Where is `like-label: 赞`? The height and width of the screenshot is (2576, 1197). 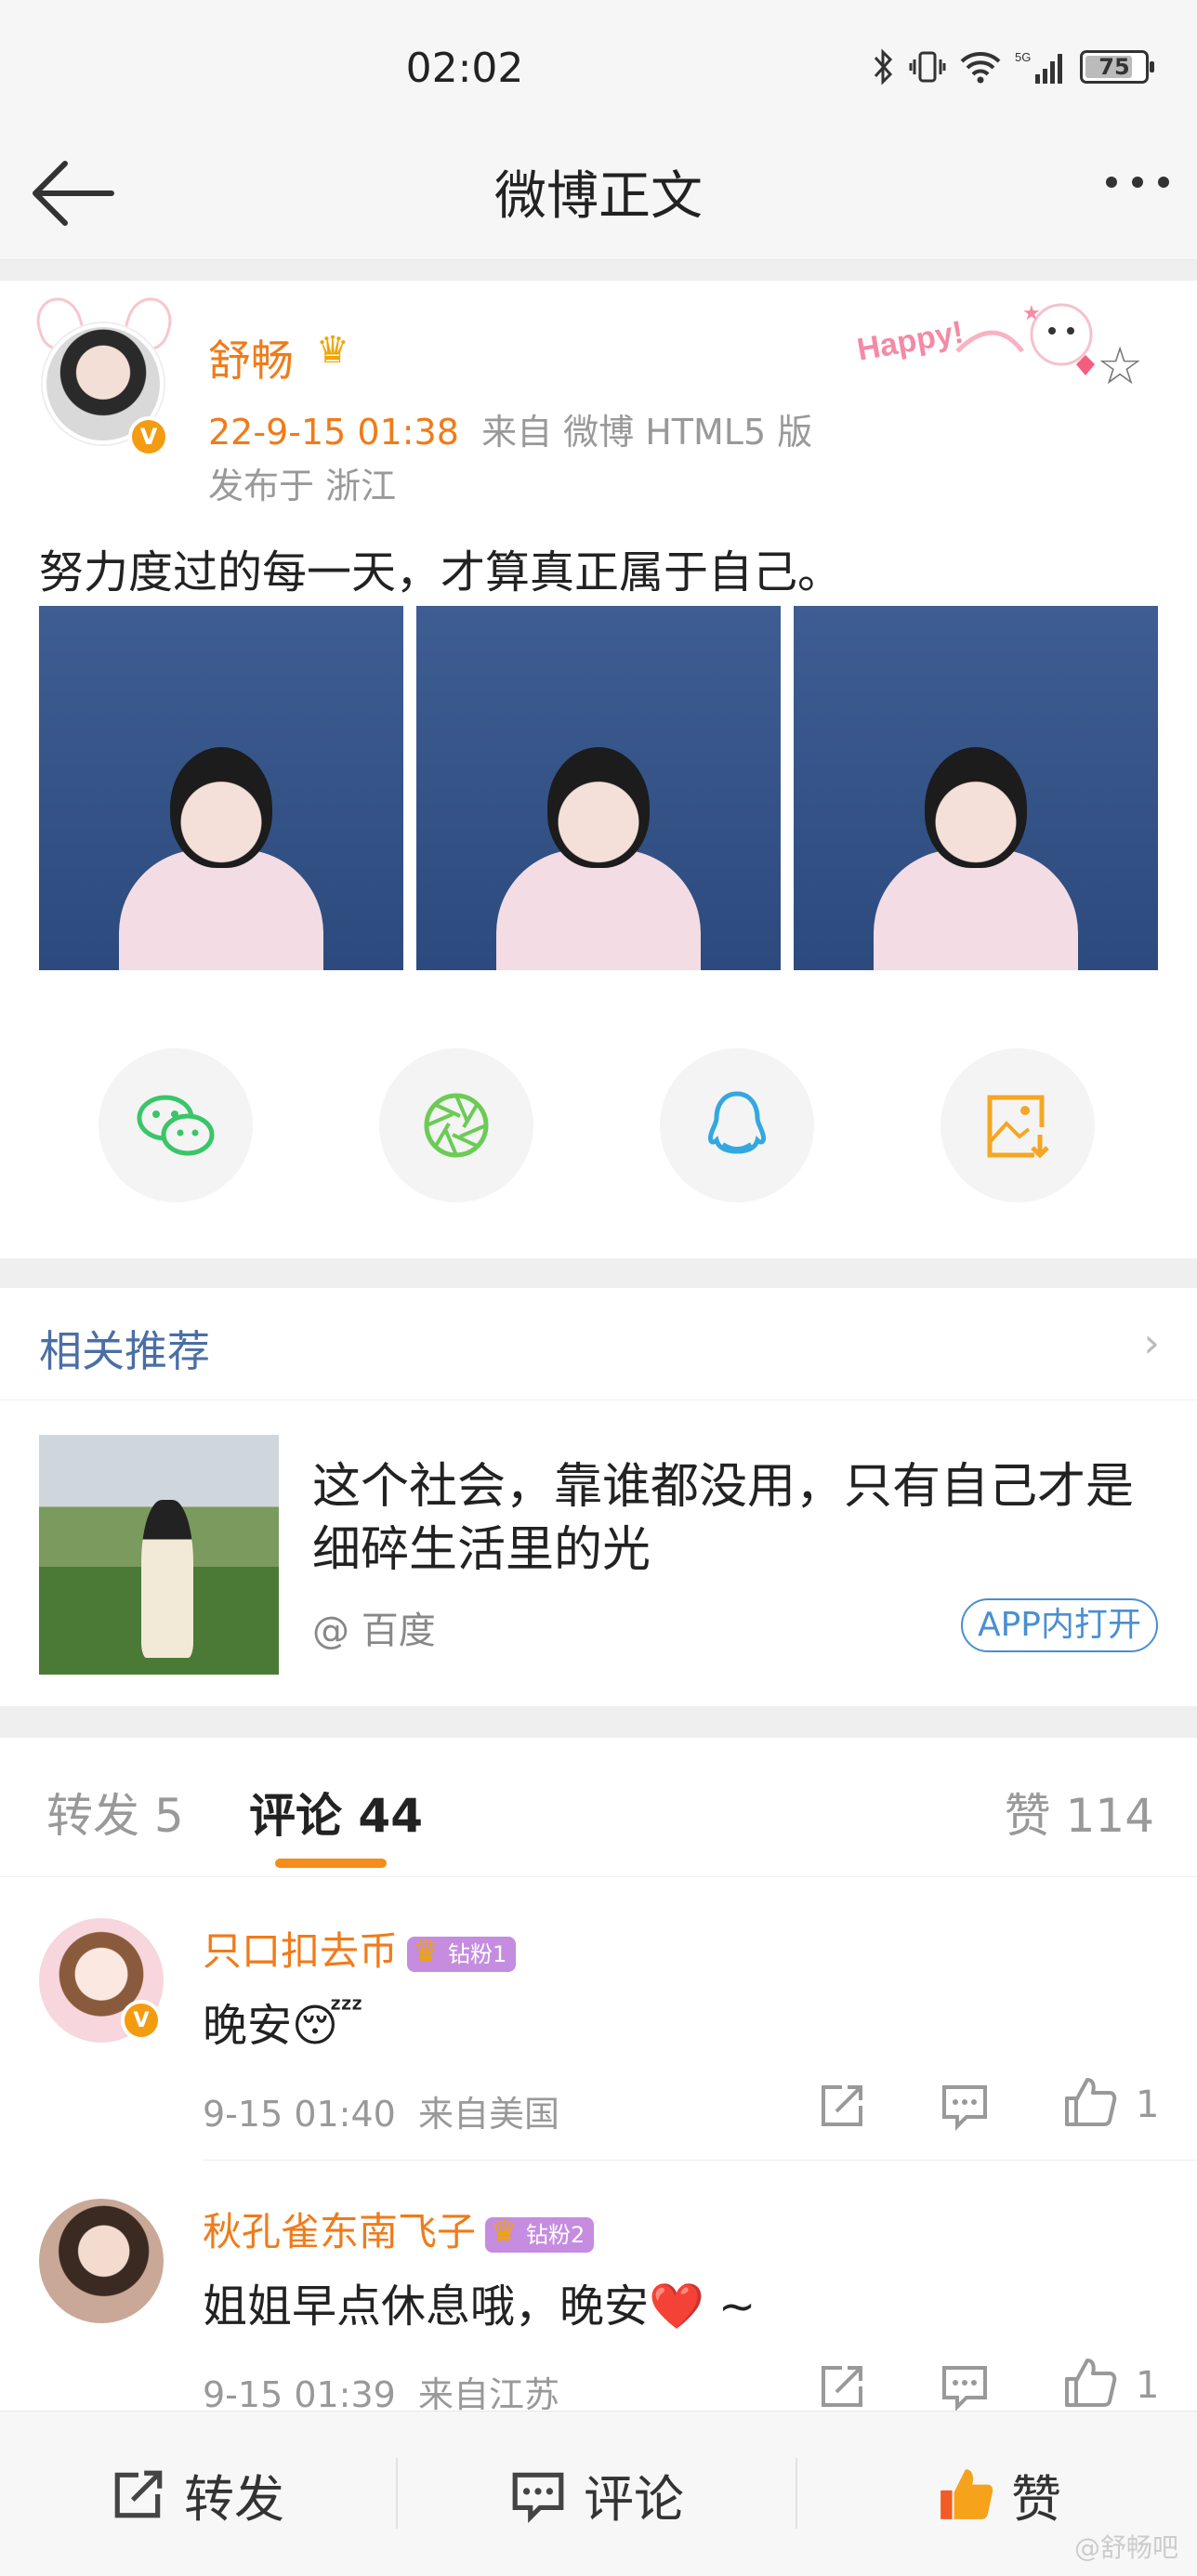 like-label: 赞 is located at coordinates (1036, 2499).